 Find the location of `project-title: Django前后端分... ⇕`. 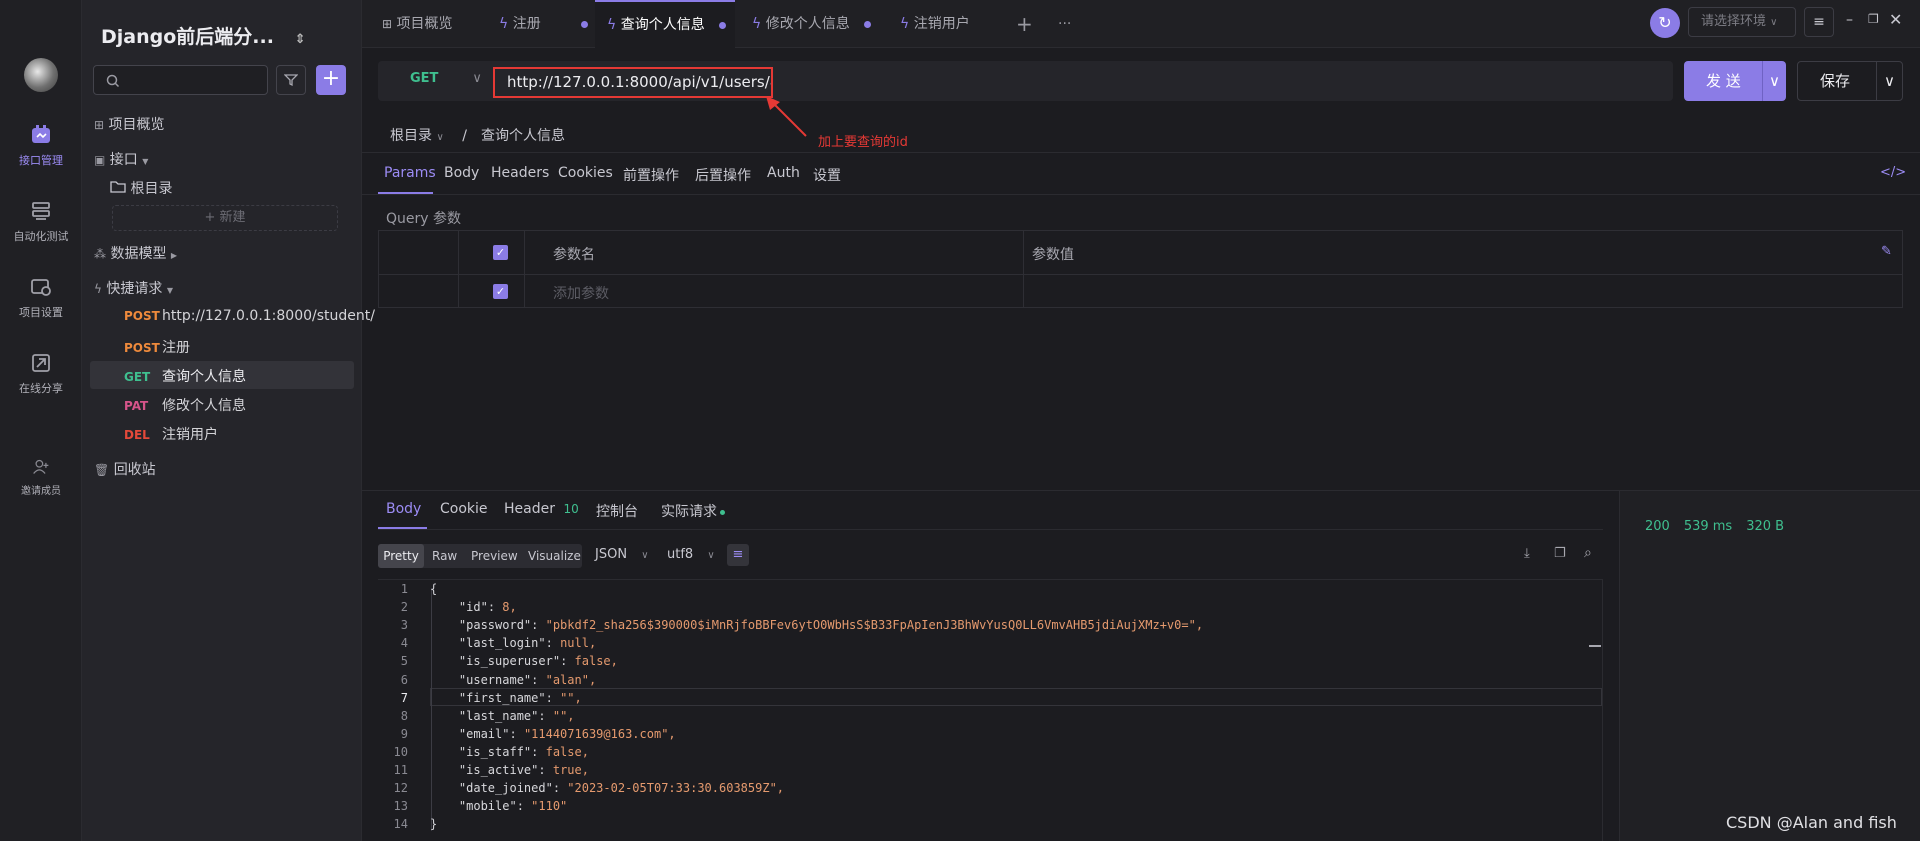

project-title: Django前后端分... ⇕ is located at coordinates (203, 35).